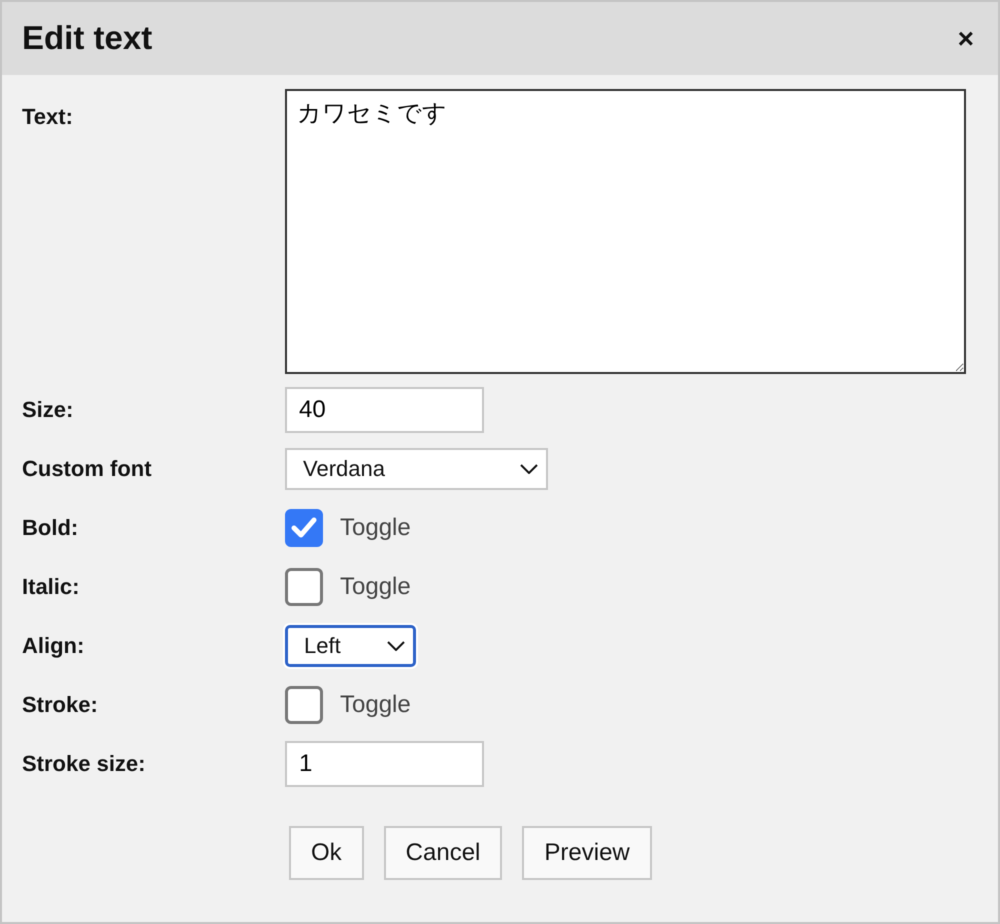 The height and width of the screenshot is (924, 1000). I want to click on checkmark-icon, so click(304, 527).